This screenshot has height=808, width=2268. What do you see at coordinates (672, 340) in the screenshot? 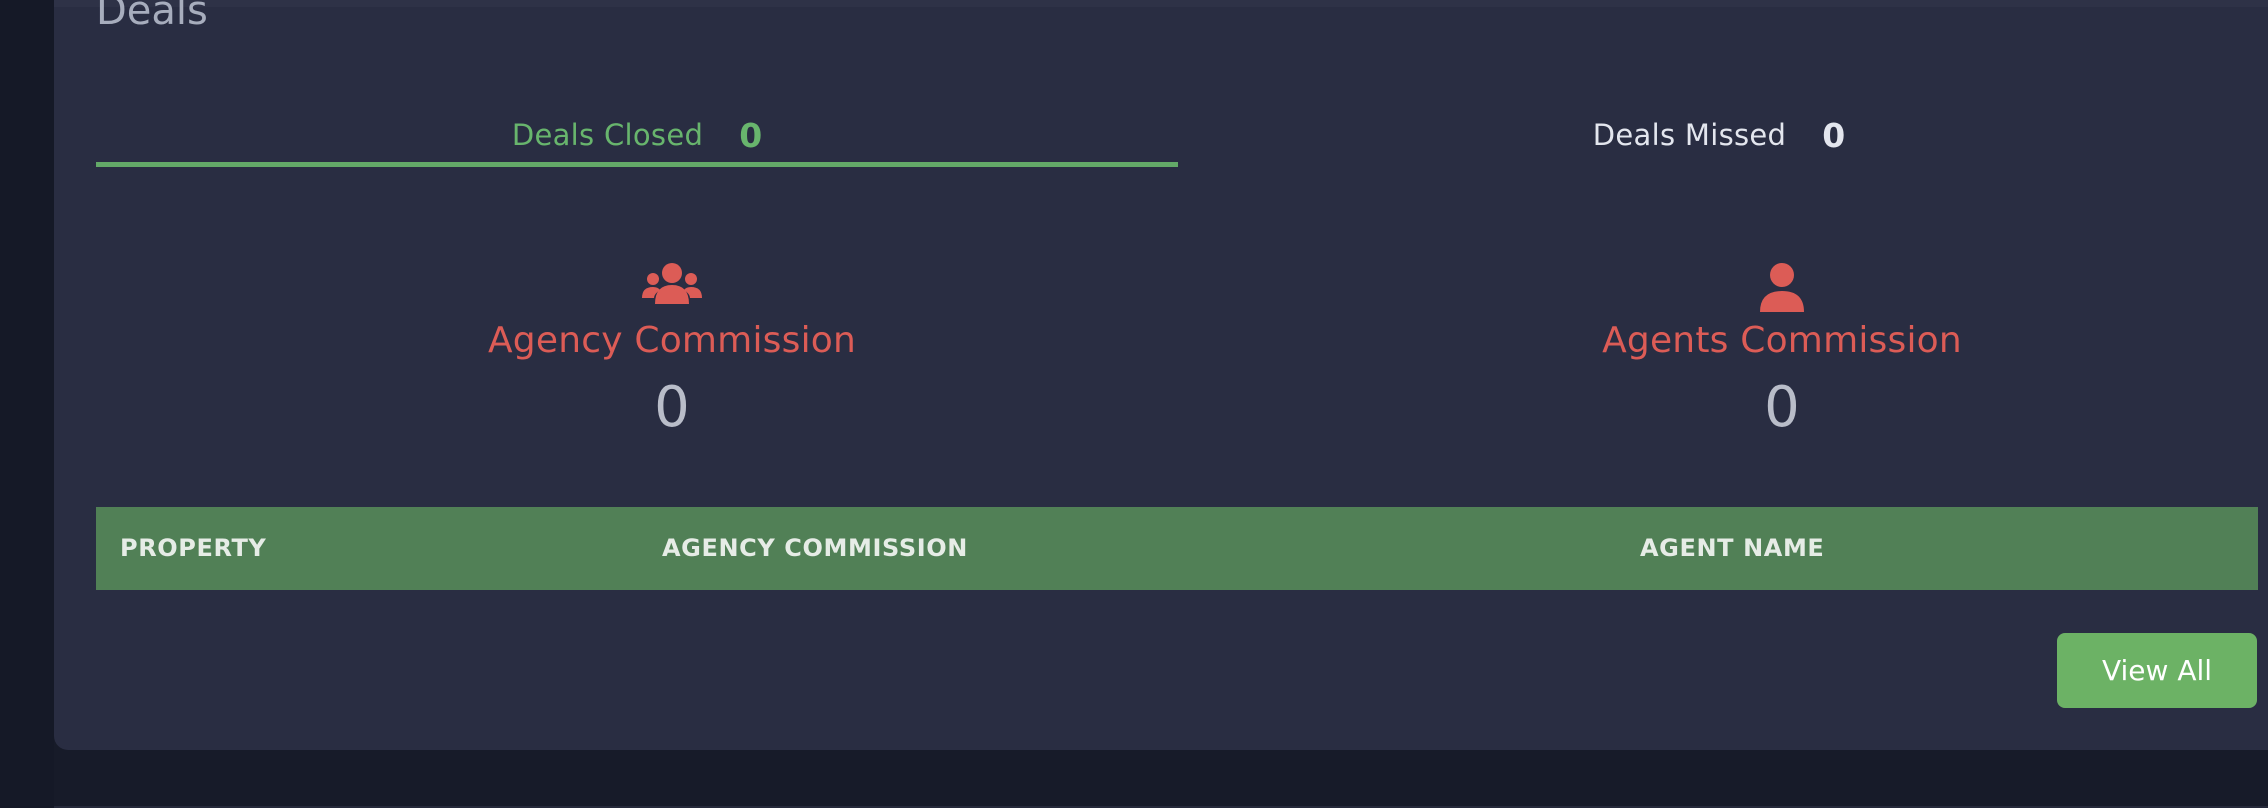
I see `agency-commission-label: Agency Commission` at bounding box center [672, 340].